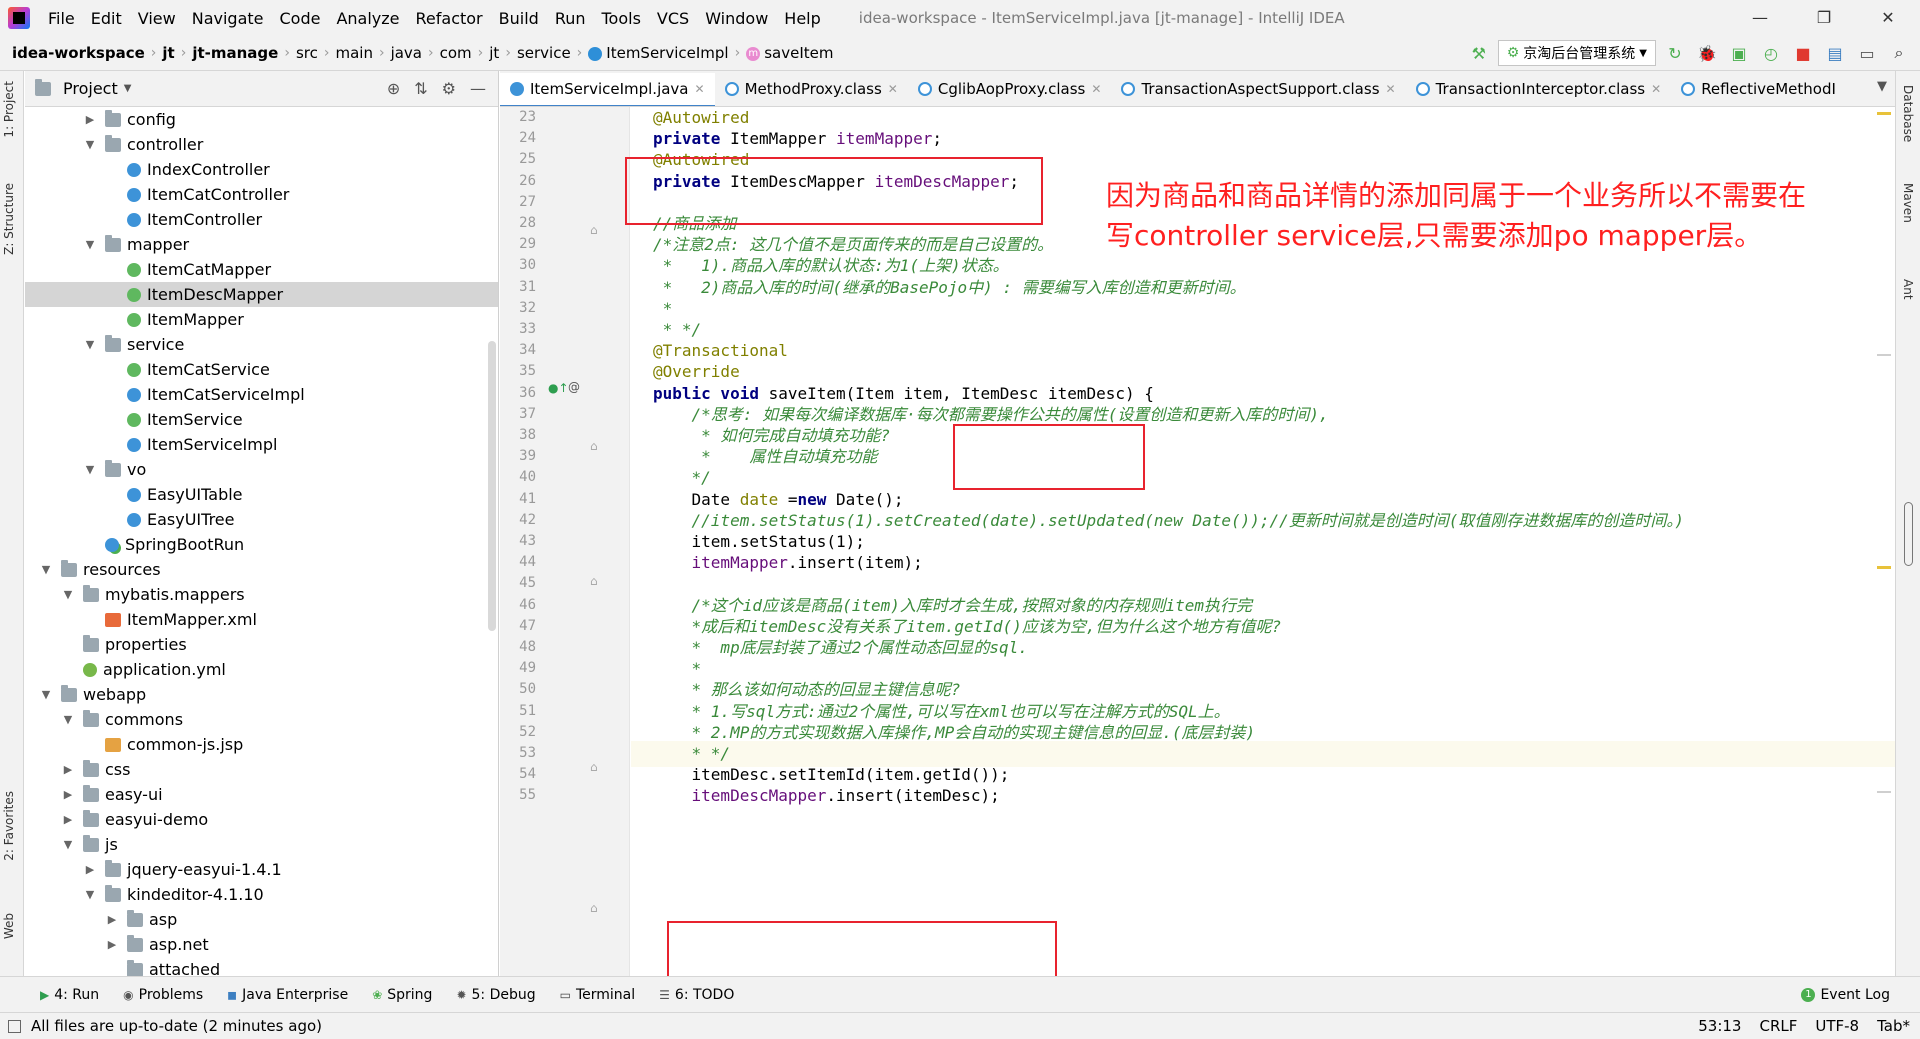  What do you see at coordinates (261, 319) in the screenshot?
I see `tree-item: ItemMapper` at bounding box center [261, 319].